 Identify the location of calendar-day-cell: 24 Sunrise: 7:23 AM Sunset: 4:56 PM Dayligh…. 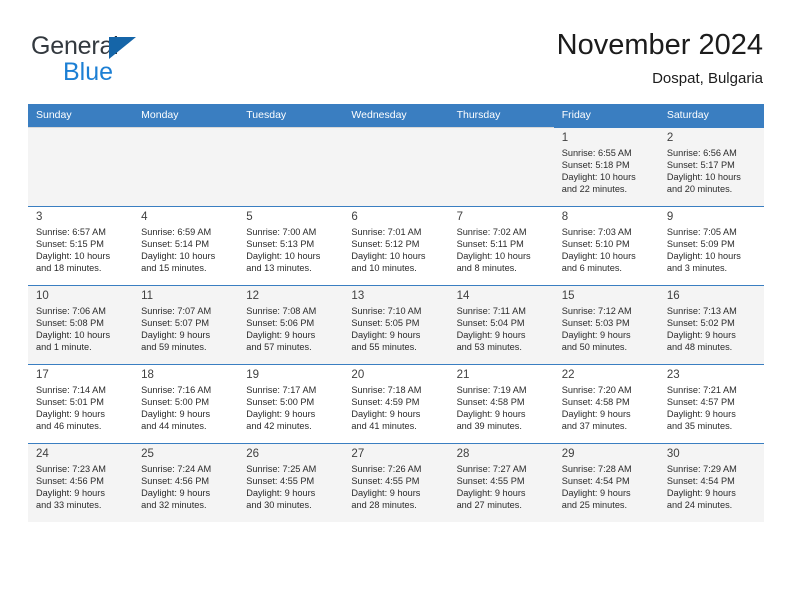
(81, 482).